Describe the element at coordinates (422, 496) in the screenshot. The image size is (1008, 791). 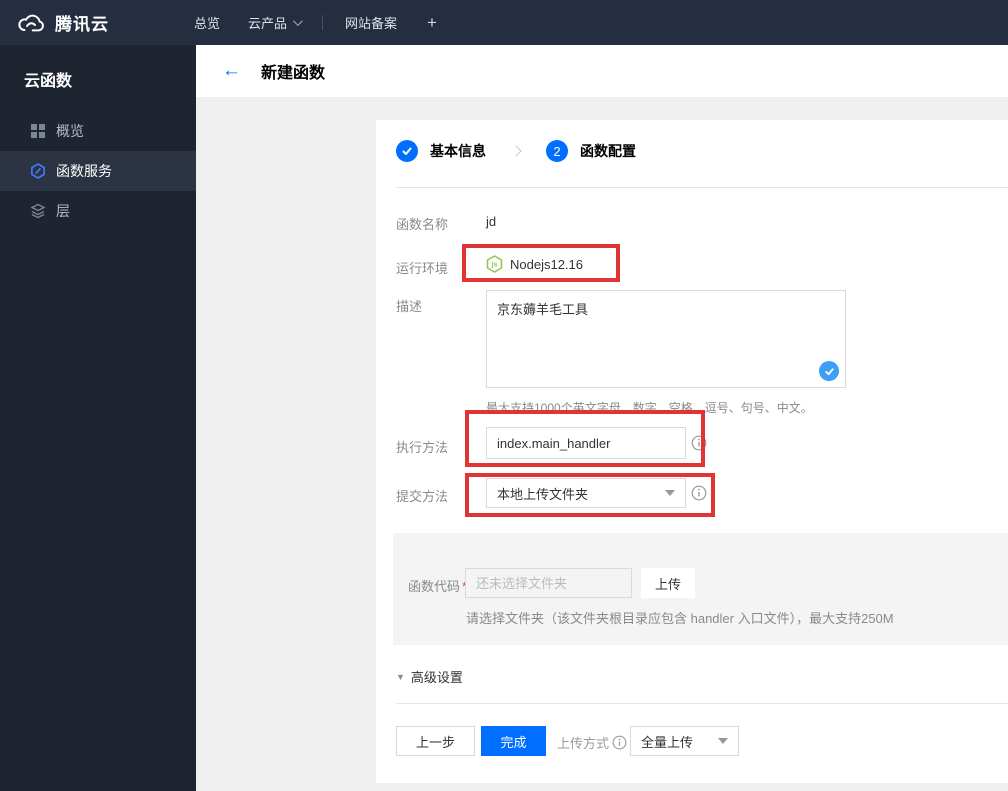
I see `submit-method-label: 提交方法` at that location.